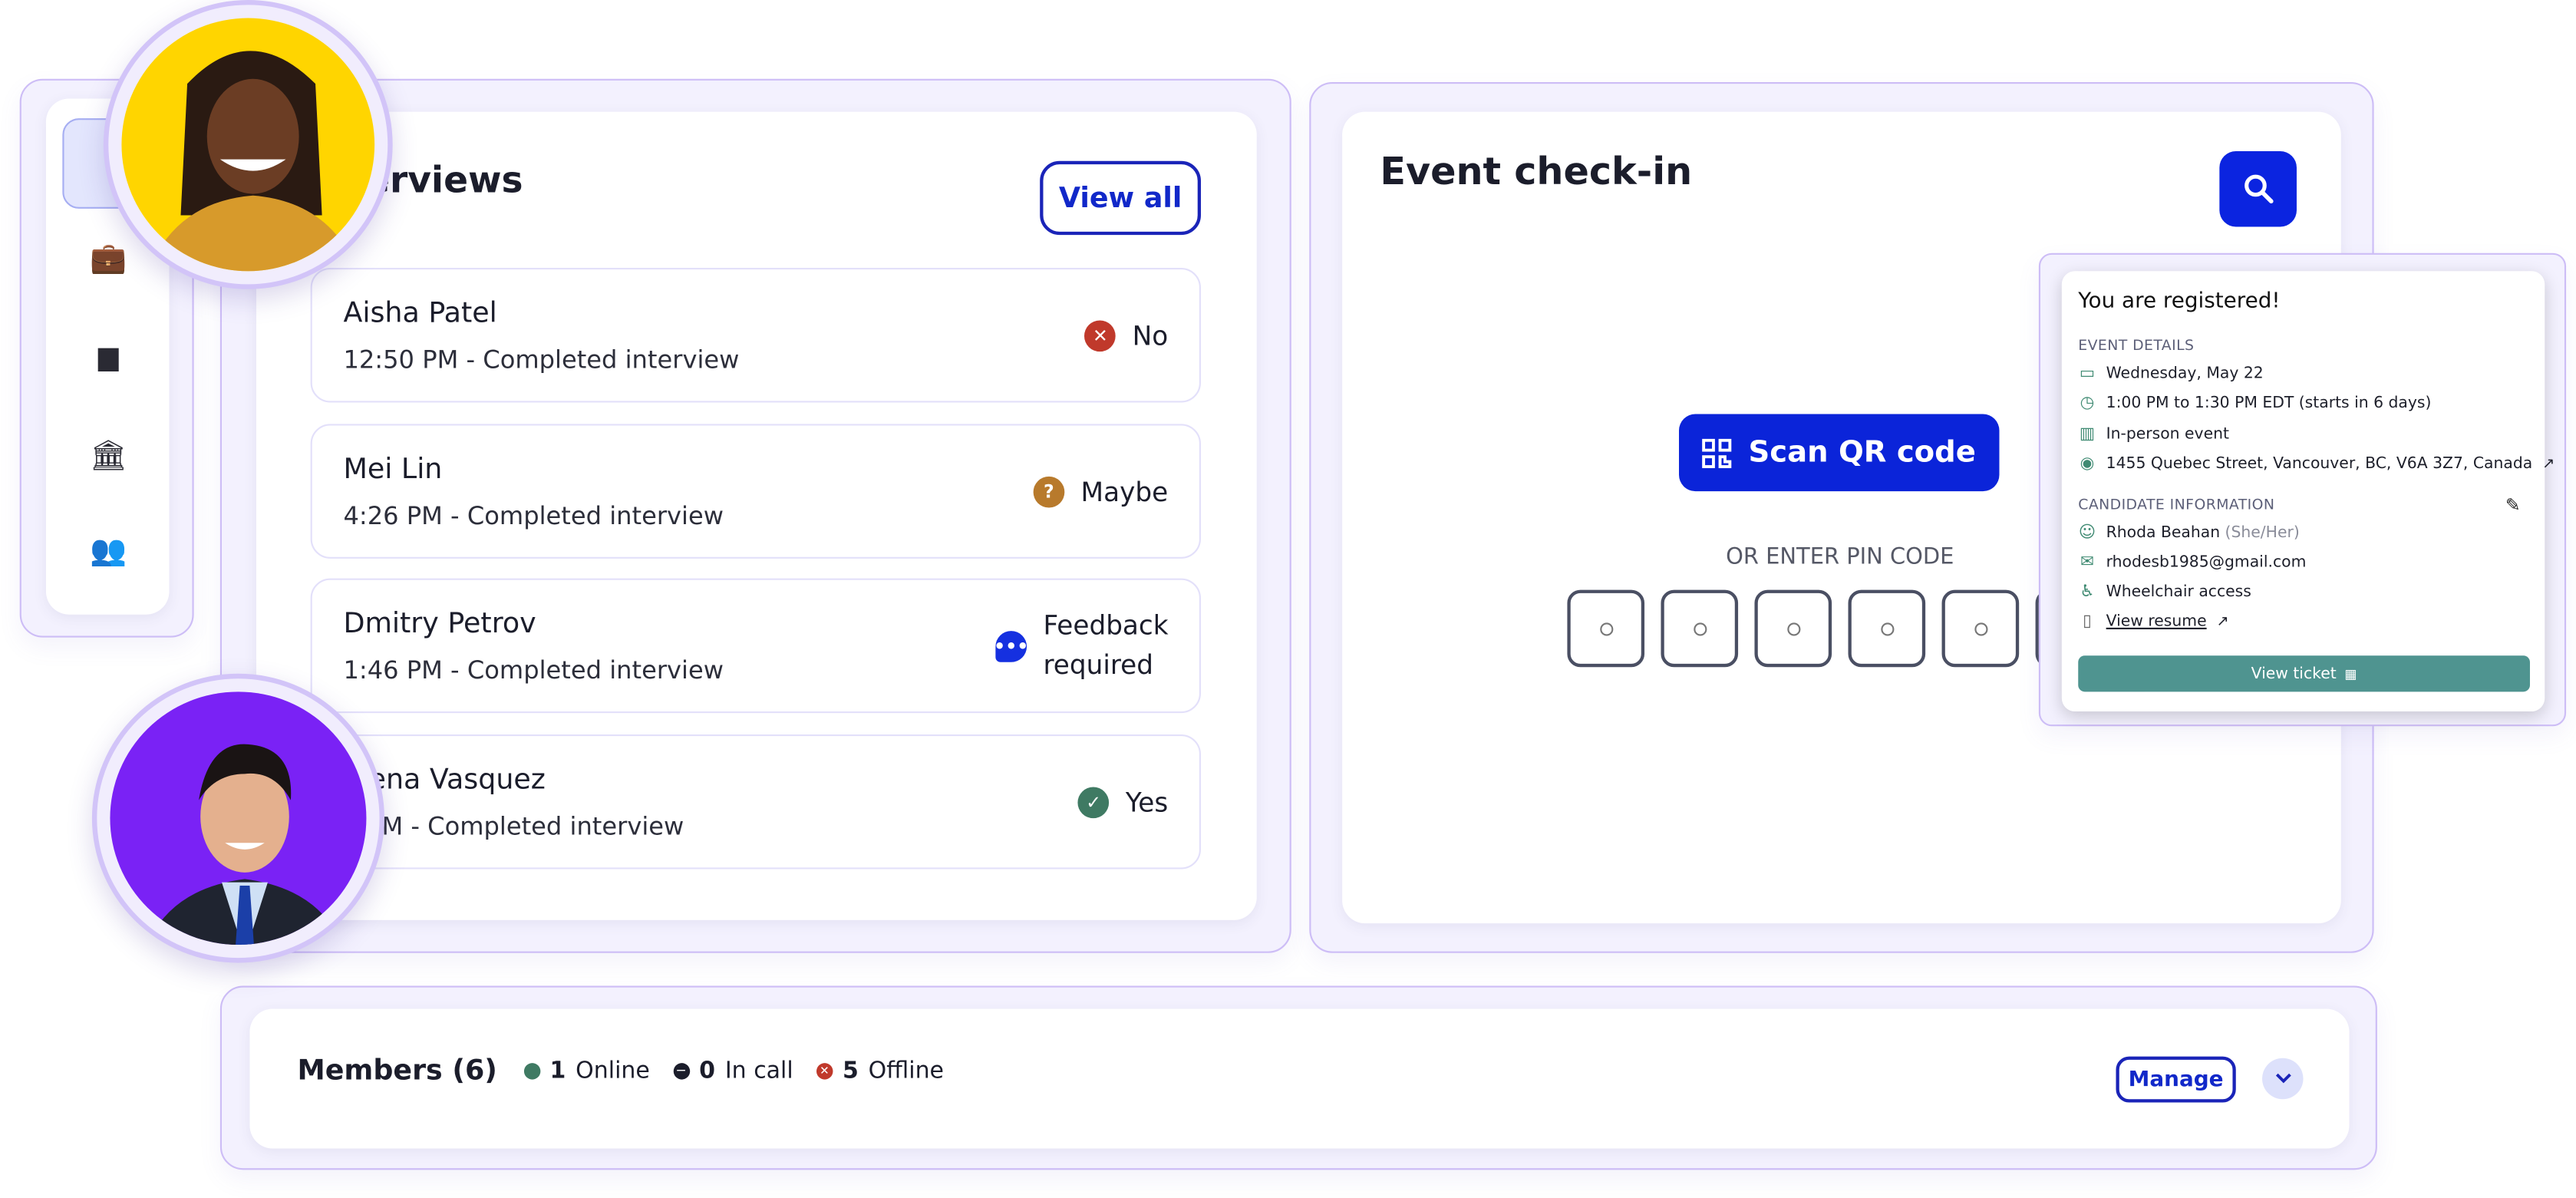 The width and height of the screenshot is (2576, 1198). I want to click on x-circle-icon: ✕, so click(1100, 335).